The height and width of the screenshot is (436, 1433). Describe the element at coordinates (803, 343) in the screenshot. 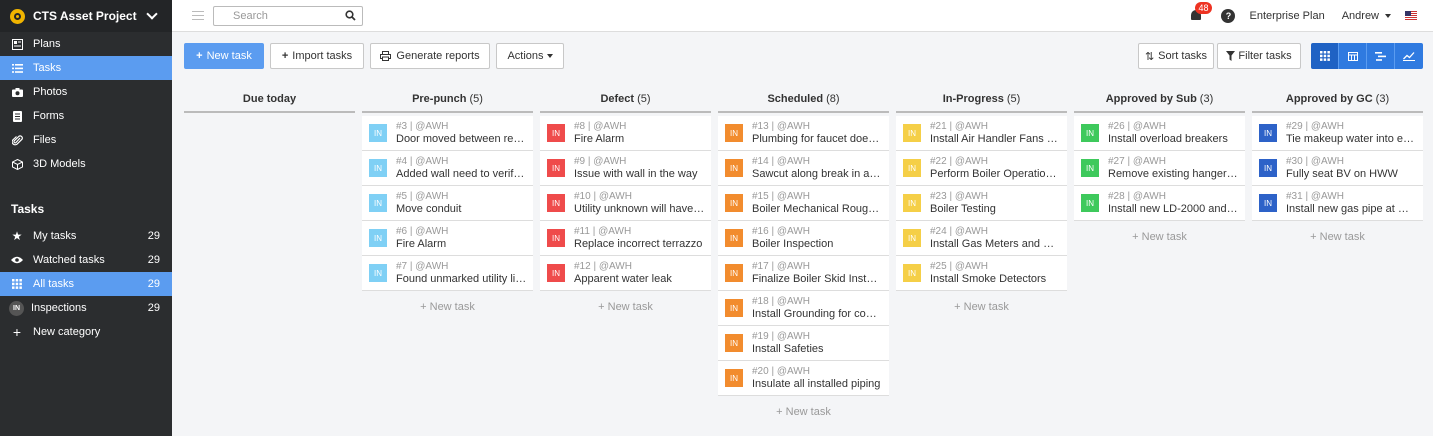

I see `task-card: IN #19 | @AWH Install Safeties` at that location.